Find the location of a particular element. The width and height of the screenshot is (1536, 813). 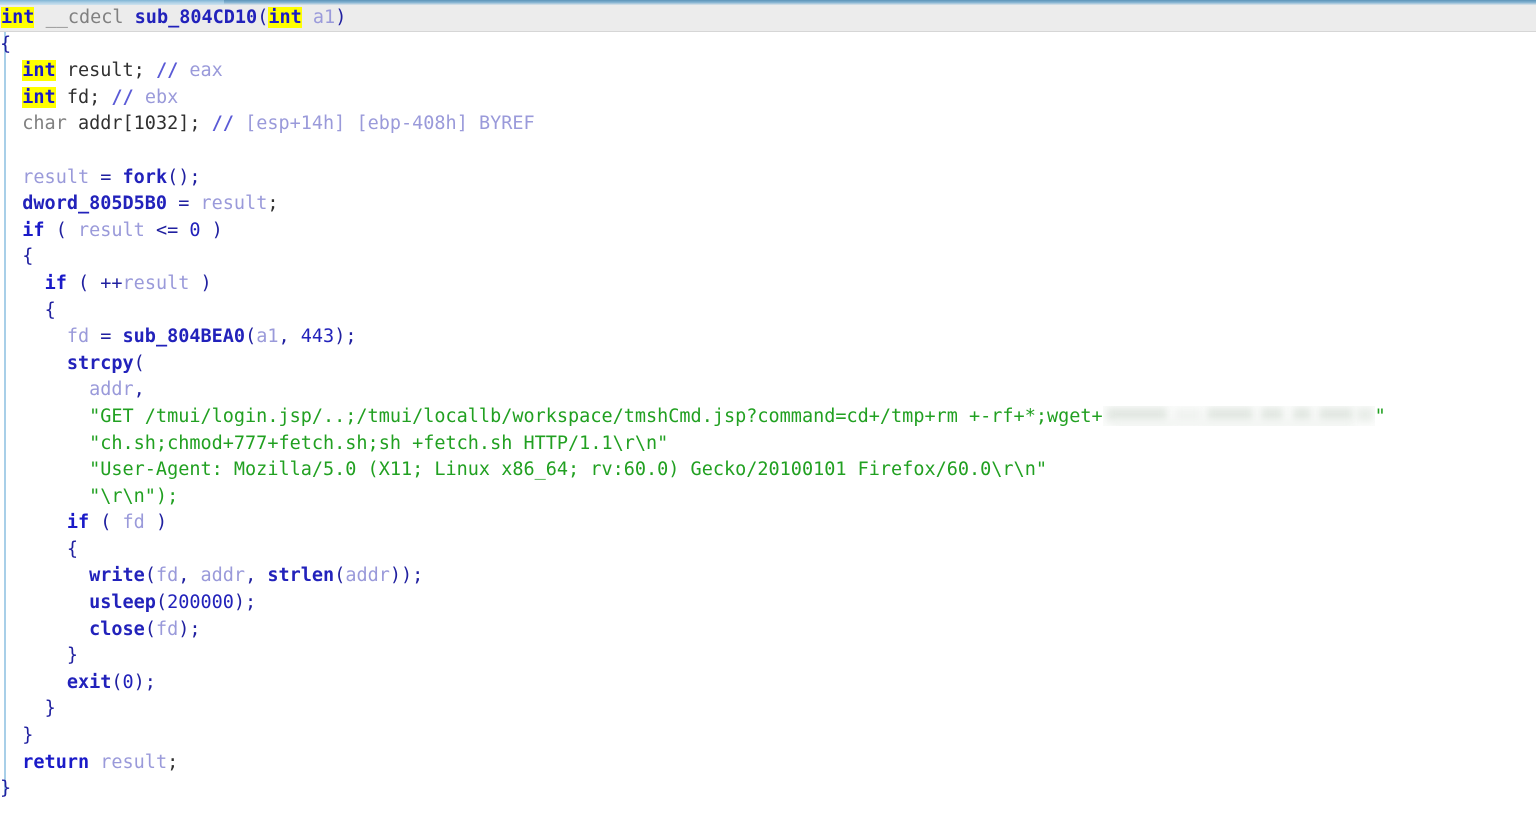

keyword-return: return is located at coordinates (56, 762).